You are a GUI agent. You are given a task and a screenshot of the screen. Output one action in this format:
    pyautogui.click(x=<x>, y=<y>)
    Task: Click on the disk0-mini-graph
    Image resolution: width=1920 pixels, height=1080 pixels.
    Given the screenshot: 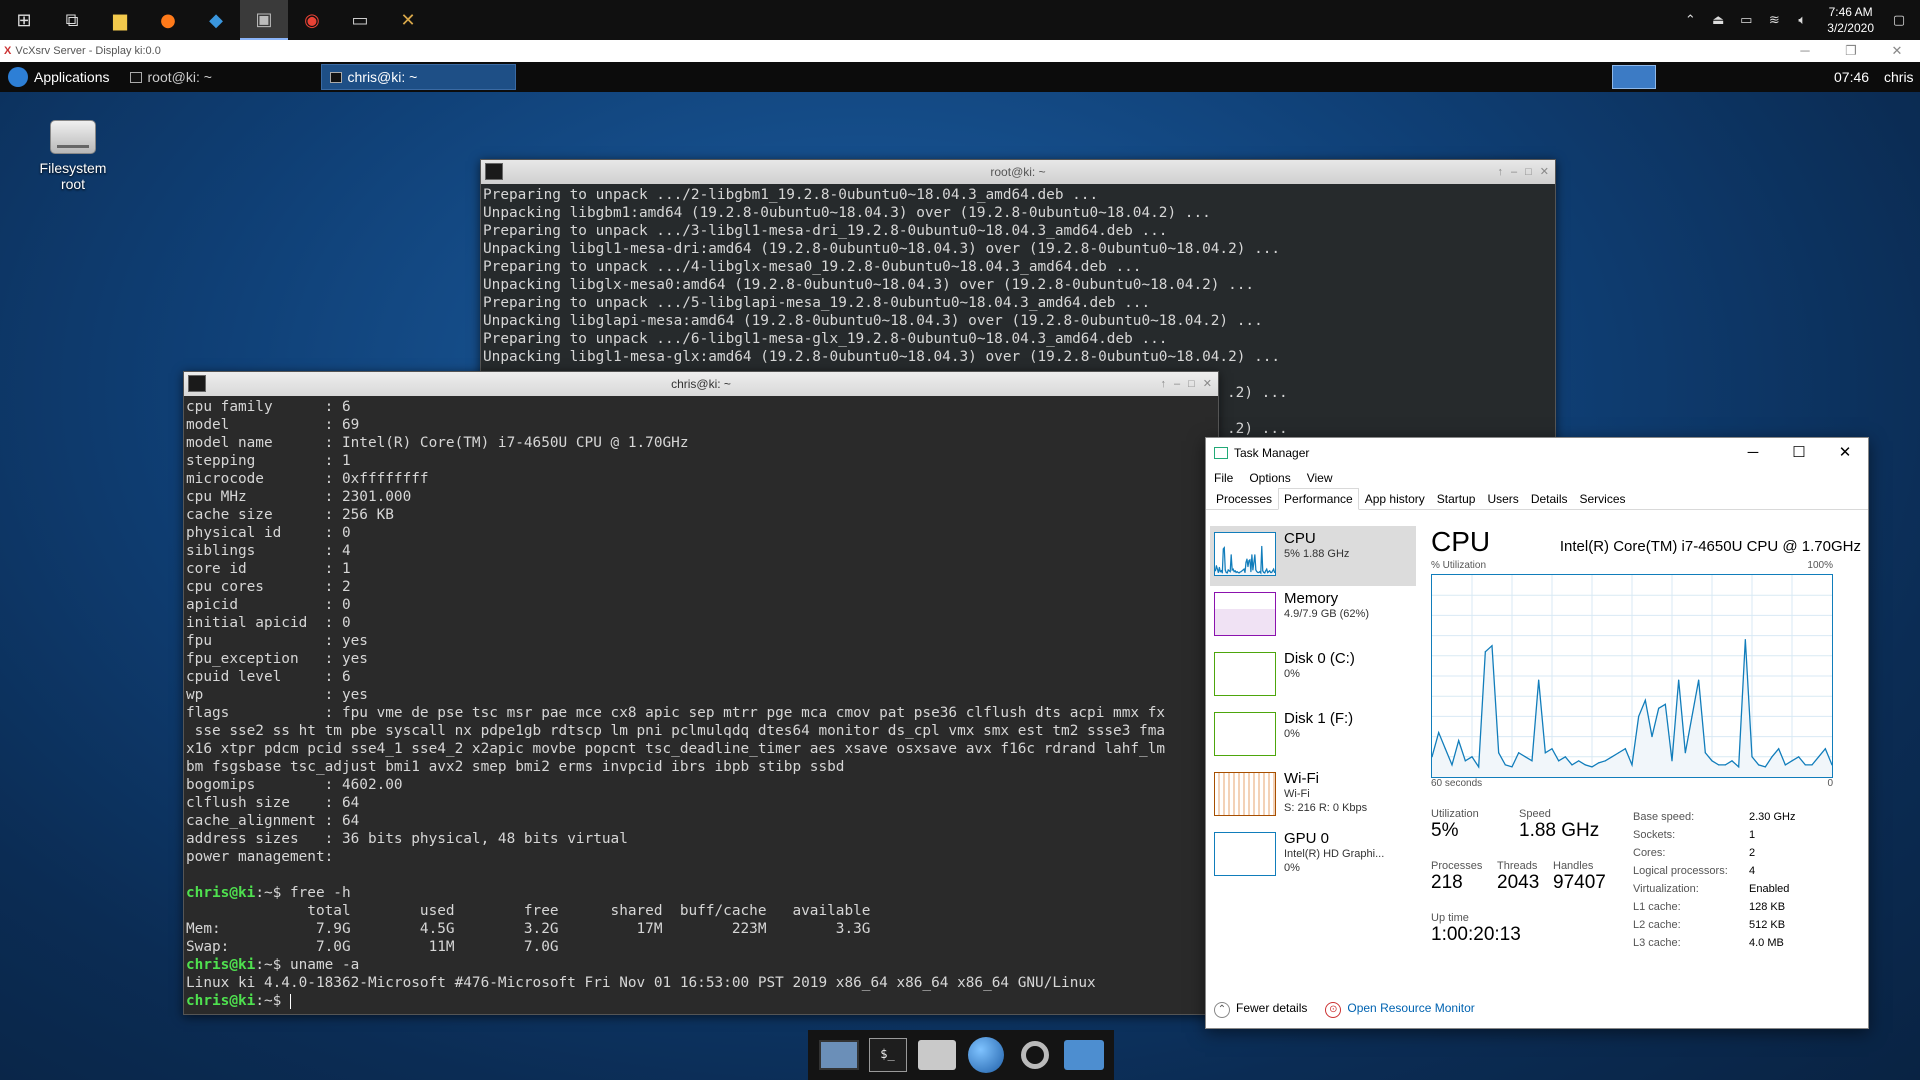 What is the action you would take?
    pyautogui.click(x=1245, y=674)
    